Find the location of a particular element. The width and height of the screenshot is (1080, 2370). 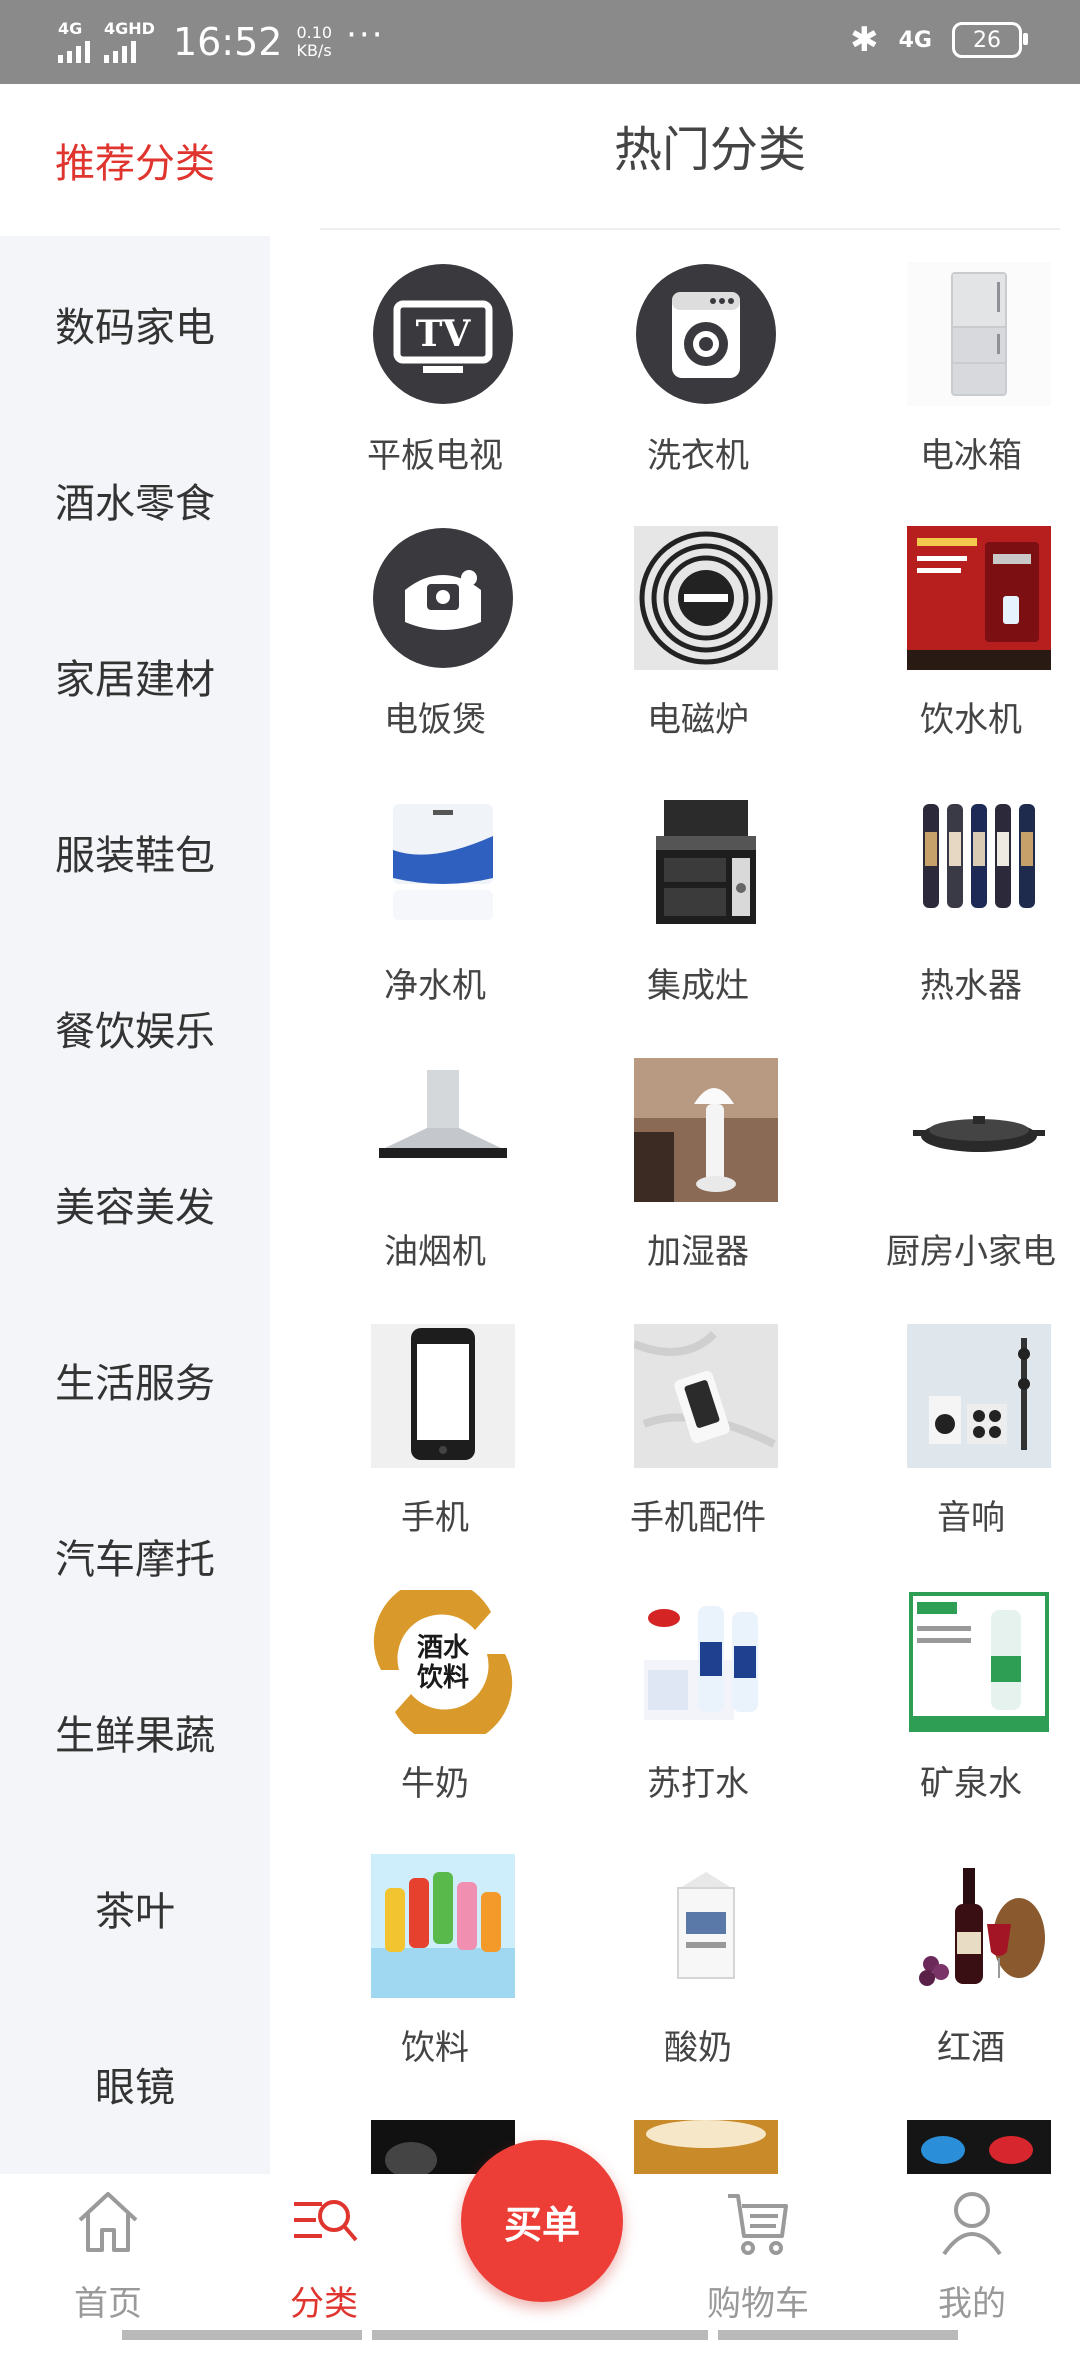

nav-home-label: 首页 is located at coordinates (108, 2304).